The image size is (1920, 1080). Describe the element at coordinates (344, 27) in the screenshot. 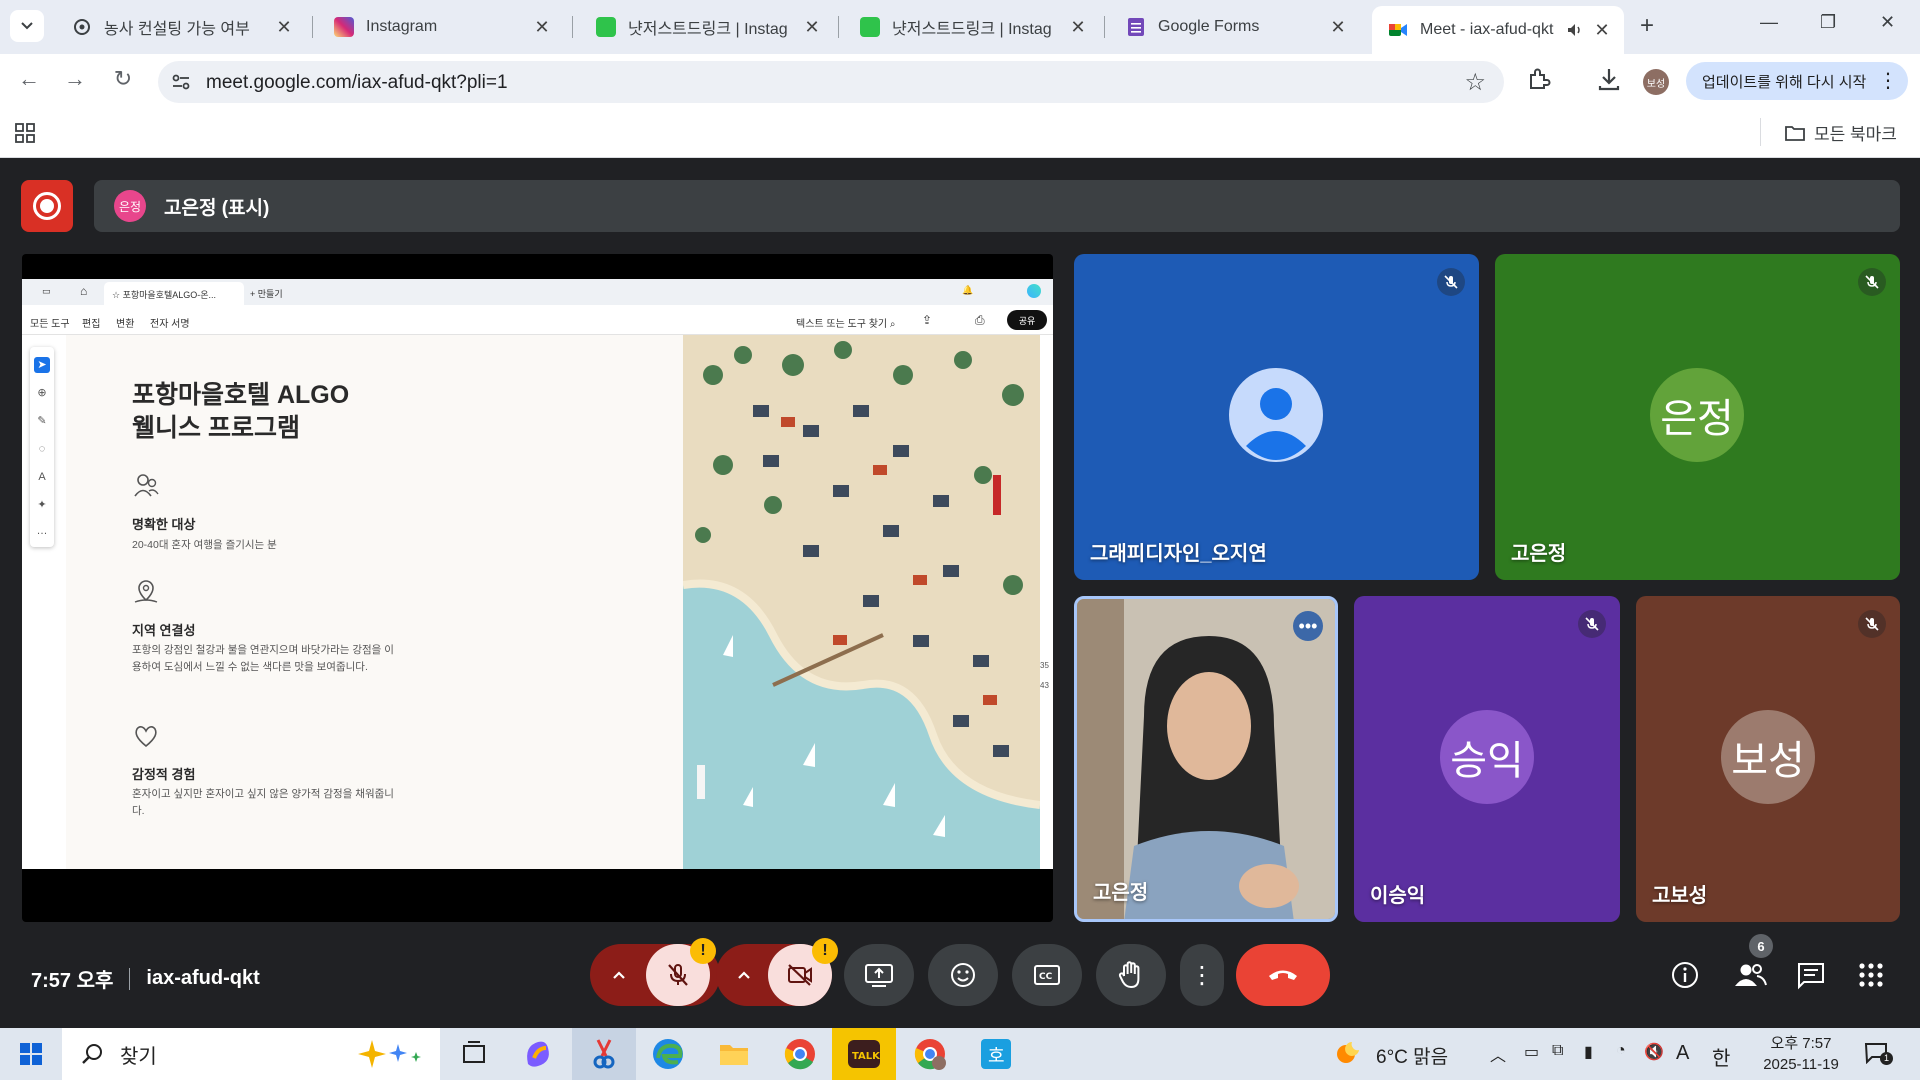

I see `instagram-icon` at that location.